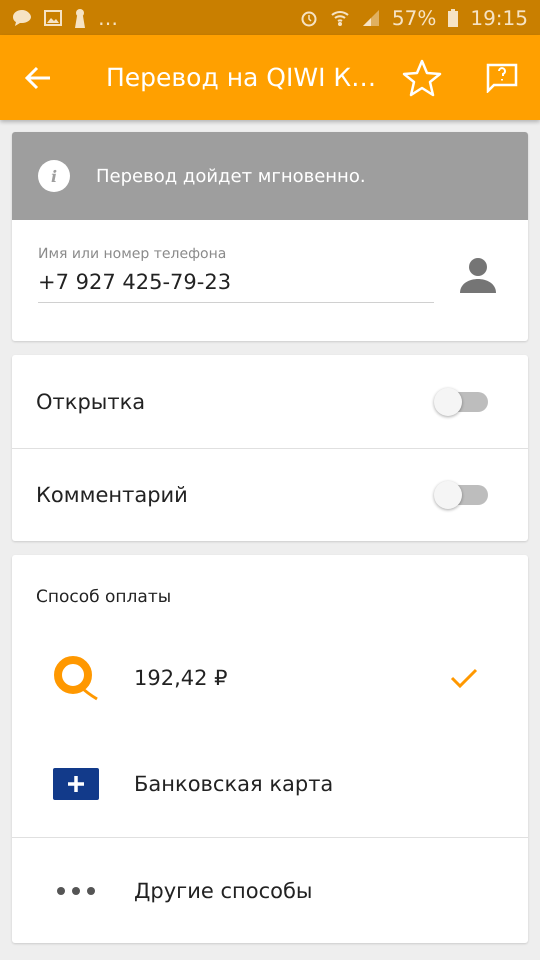 The image size is (540, 960). I want to click on signal-icon, so click(371, 17).